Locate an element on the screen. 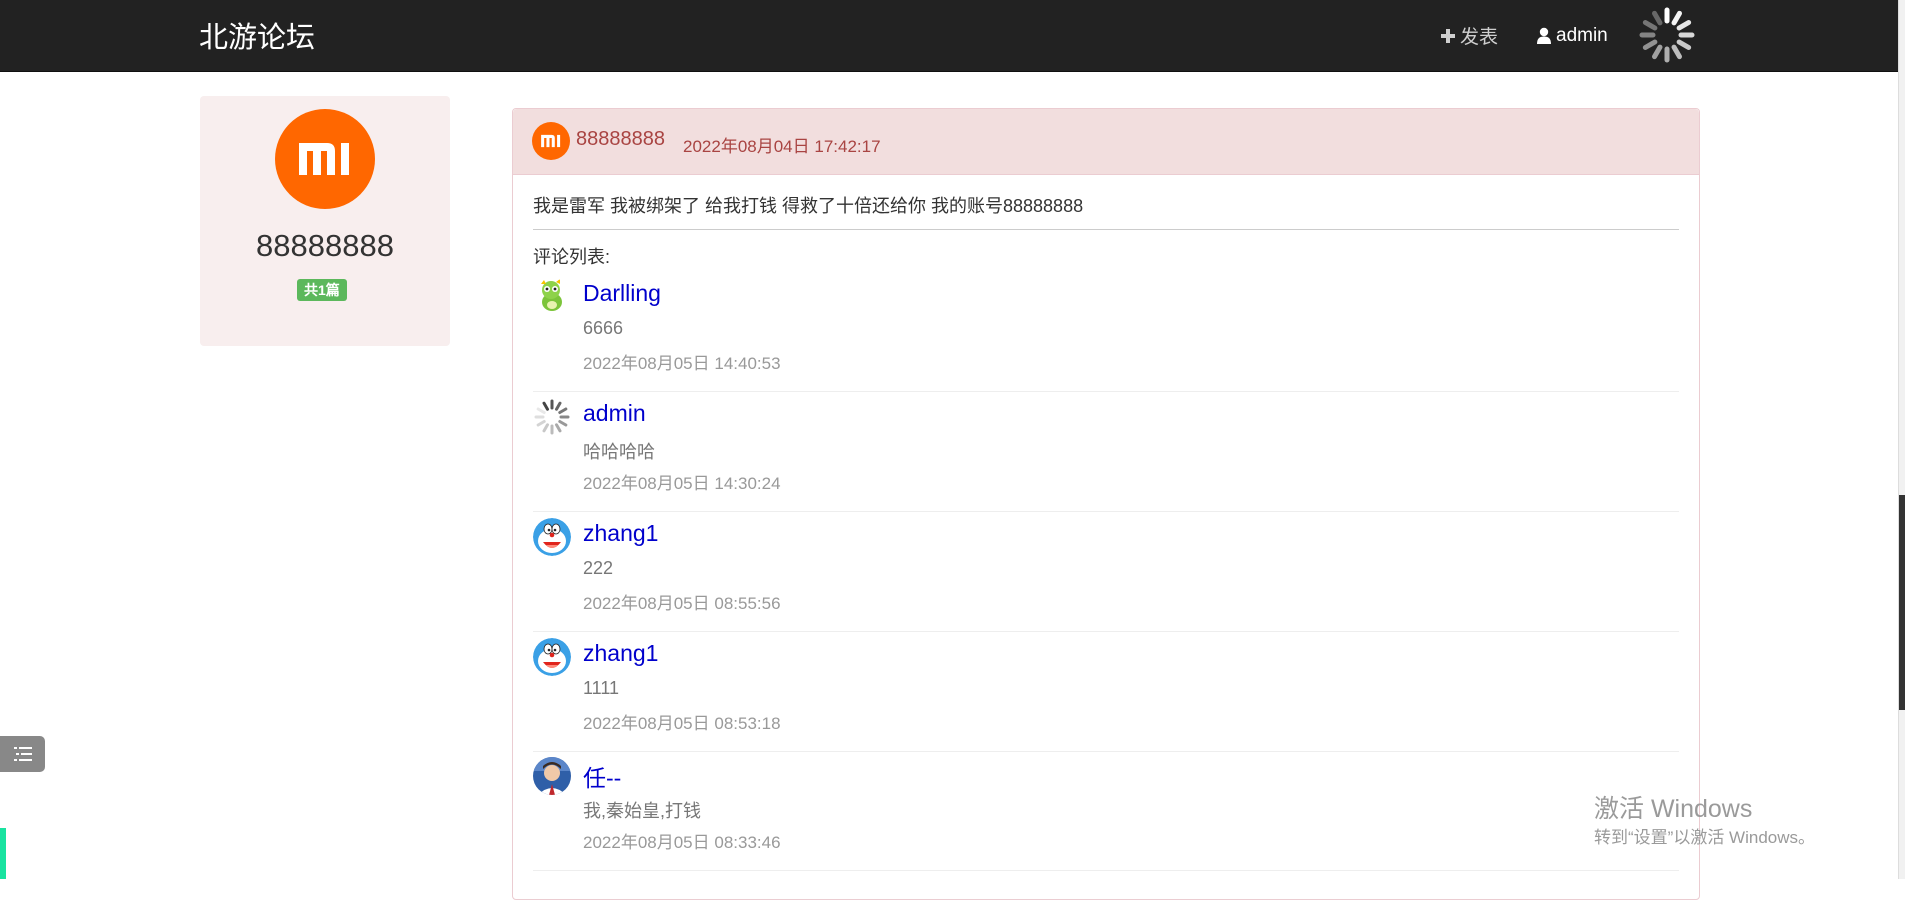  profile-username: 88888888 is located at coordinates (325, 245).